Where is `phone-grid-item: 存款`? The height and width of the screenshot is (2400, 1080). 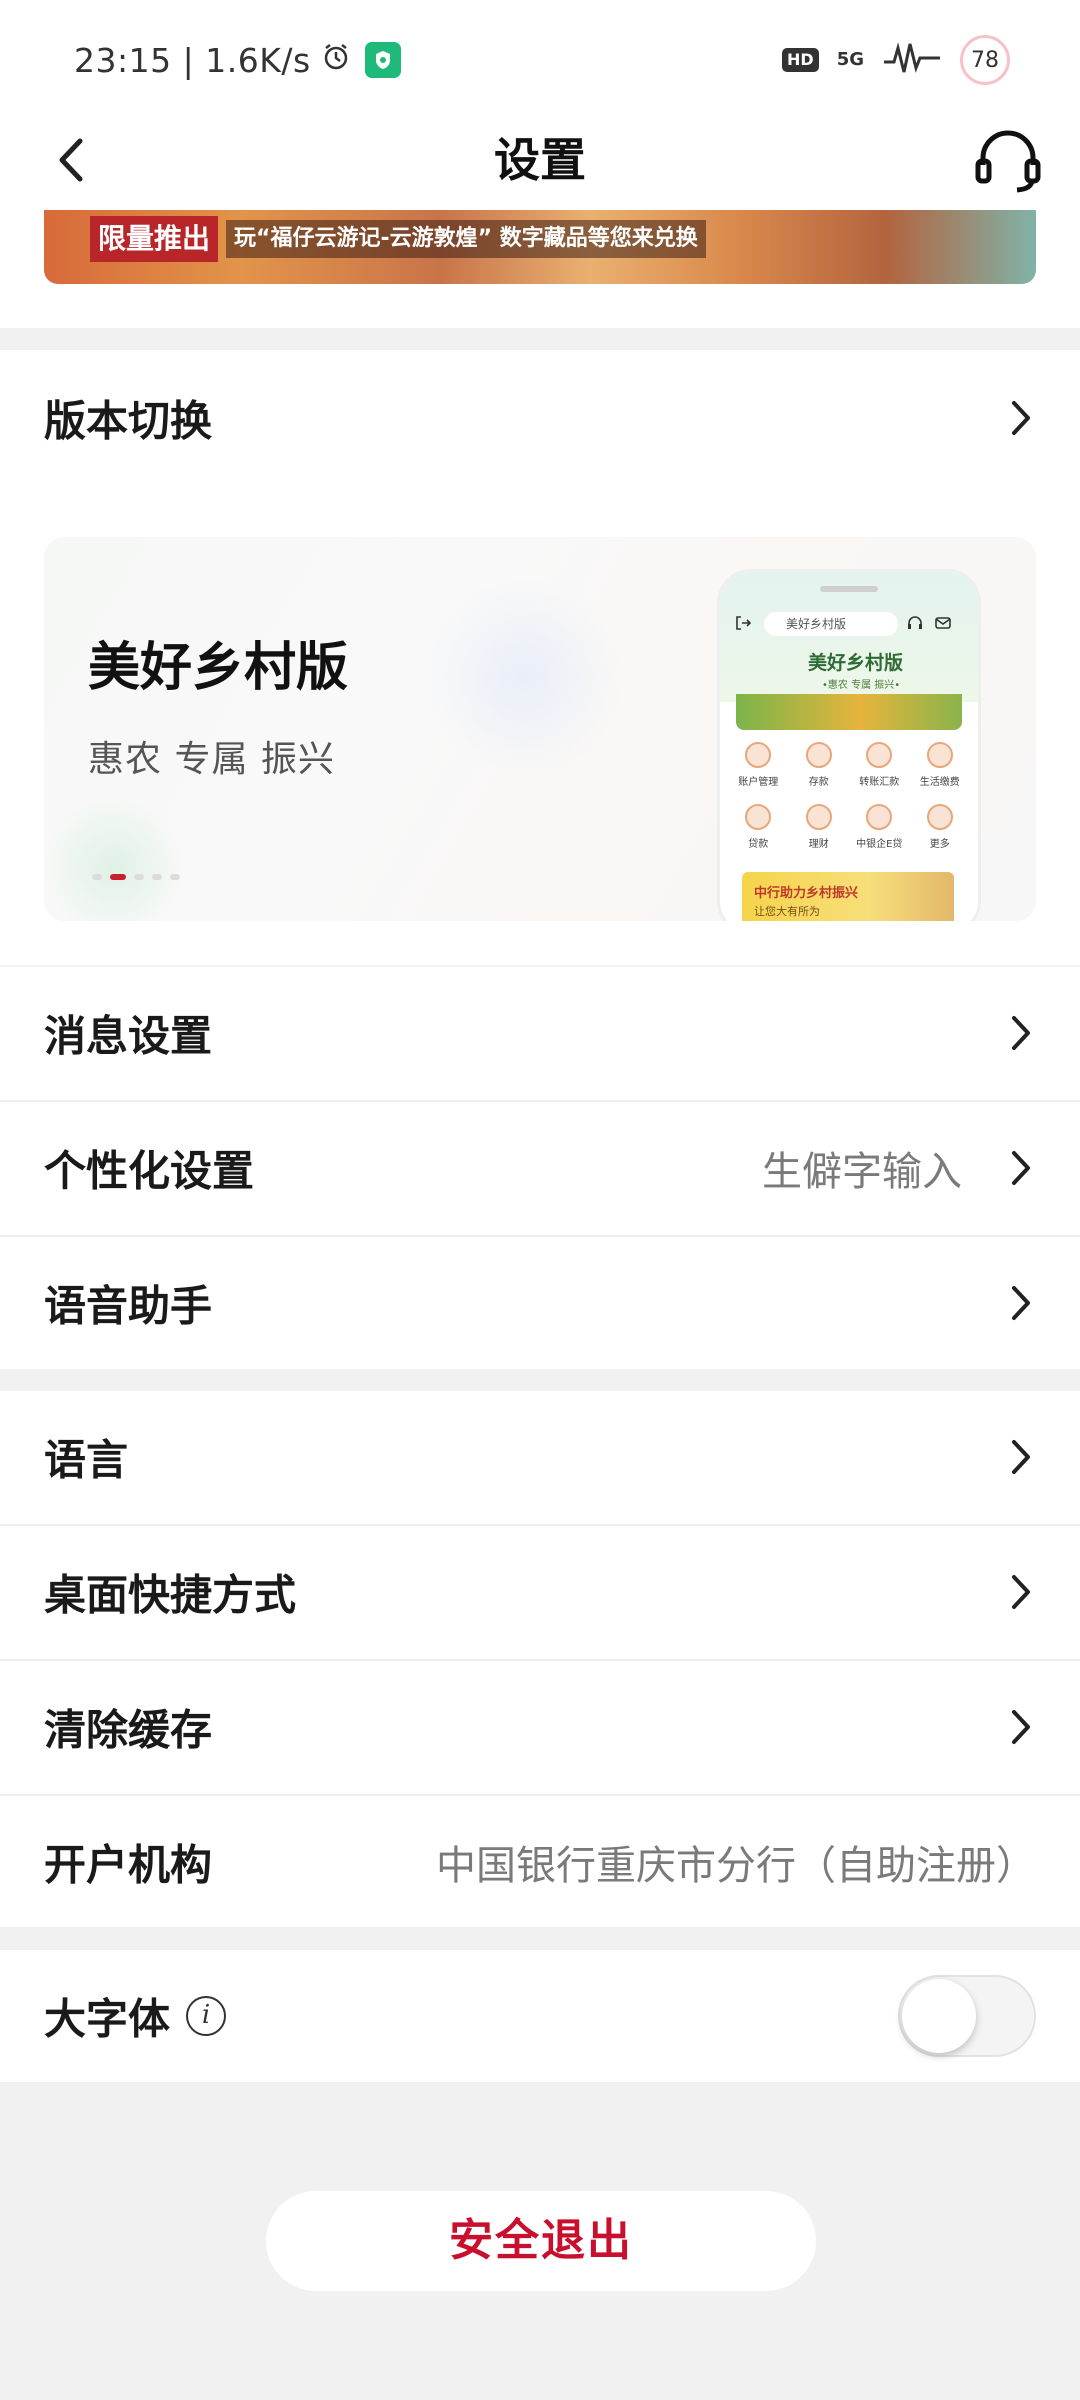 phone-grid-item: 存款 is located at coordinates (819, 765).